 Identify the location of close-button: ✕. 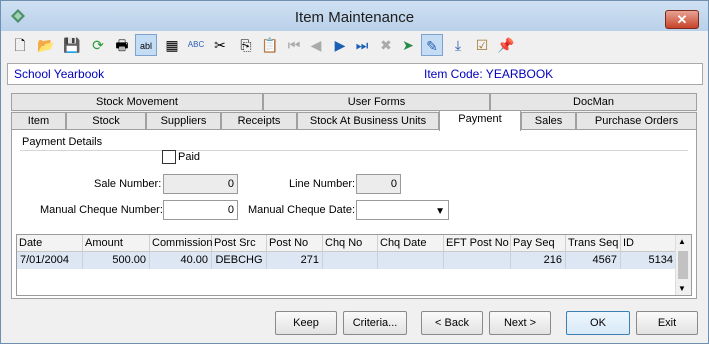
(682, 19).